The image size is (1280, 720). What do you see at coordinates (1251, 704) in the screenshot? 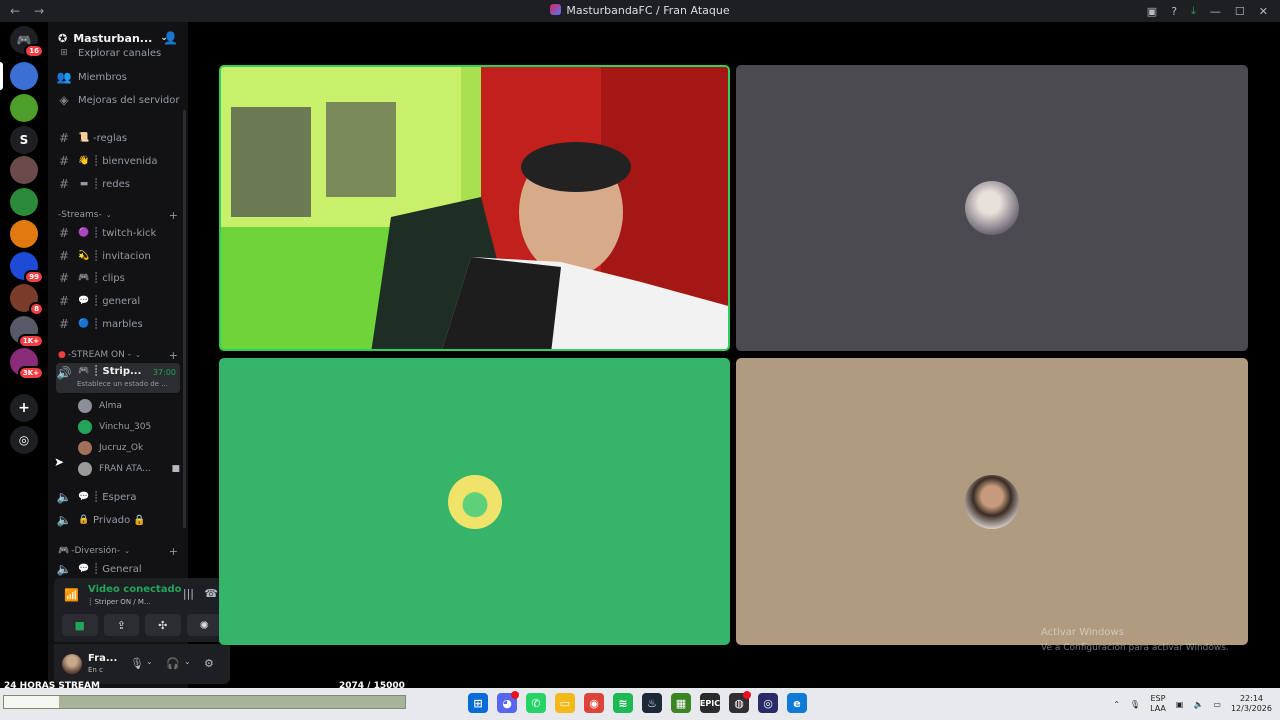
I see `clock: 22:14 12/3/2026` at bounding box center [1251, 704].